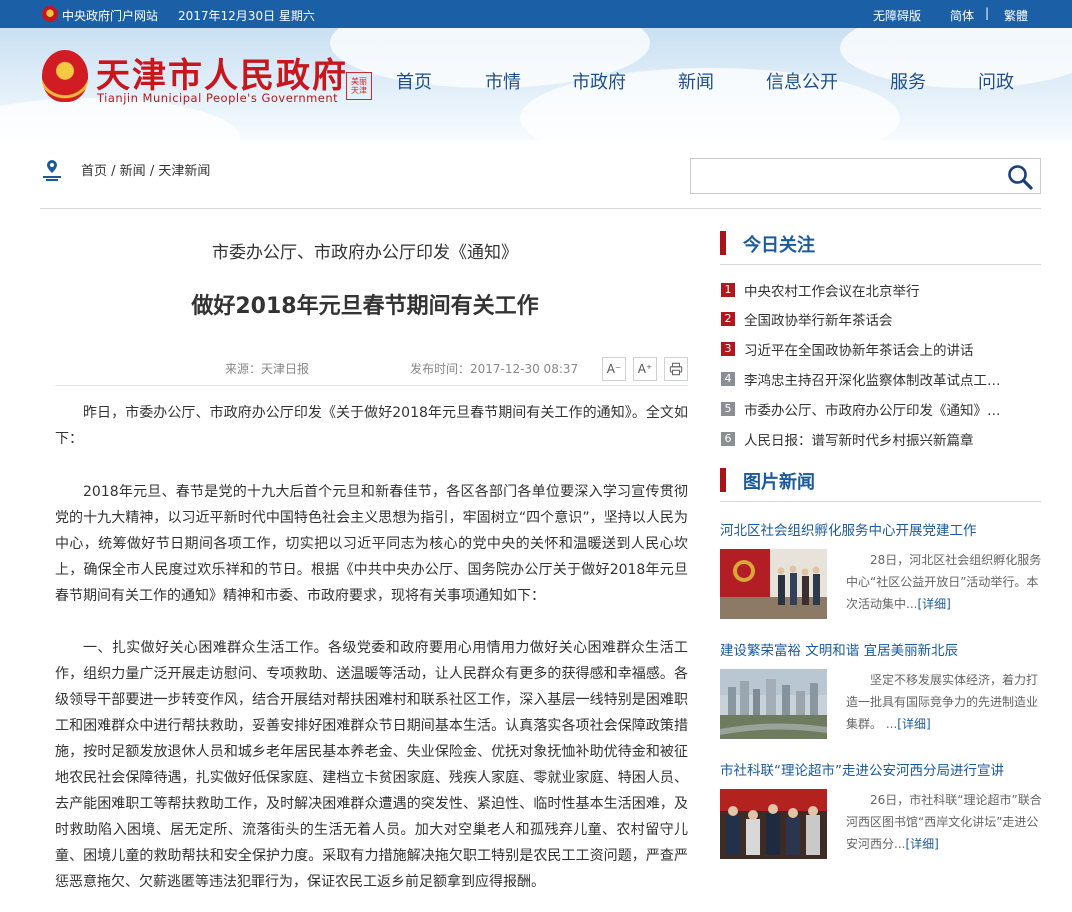 This screenshot has width=1072, height=912. I want to click on focus-link: 中央农村工作会议在北京举行, so click(892, 290).